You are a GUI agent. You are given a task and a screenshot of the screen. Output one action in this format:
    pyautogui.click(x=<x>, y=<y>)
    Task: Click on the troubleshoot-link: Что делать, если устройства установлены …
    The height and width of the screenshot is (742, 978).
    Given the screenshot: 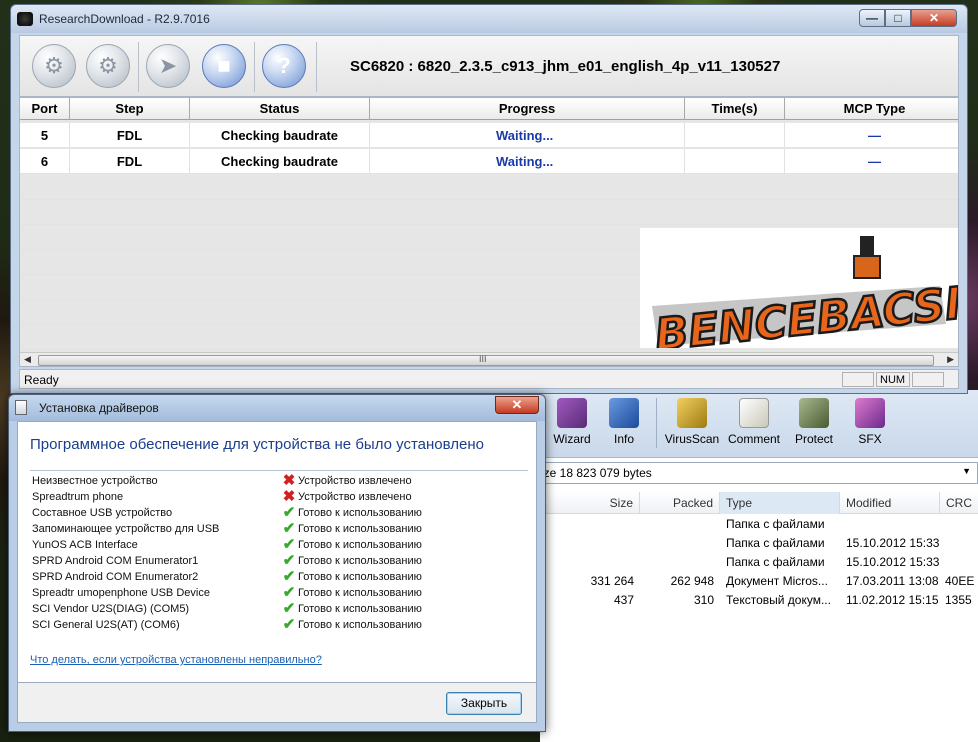 What is the action you would take?
    pyautogui.click(x=176, y=660)
    